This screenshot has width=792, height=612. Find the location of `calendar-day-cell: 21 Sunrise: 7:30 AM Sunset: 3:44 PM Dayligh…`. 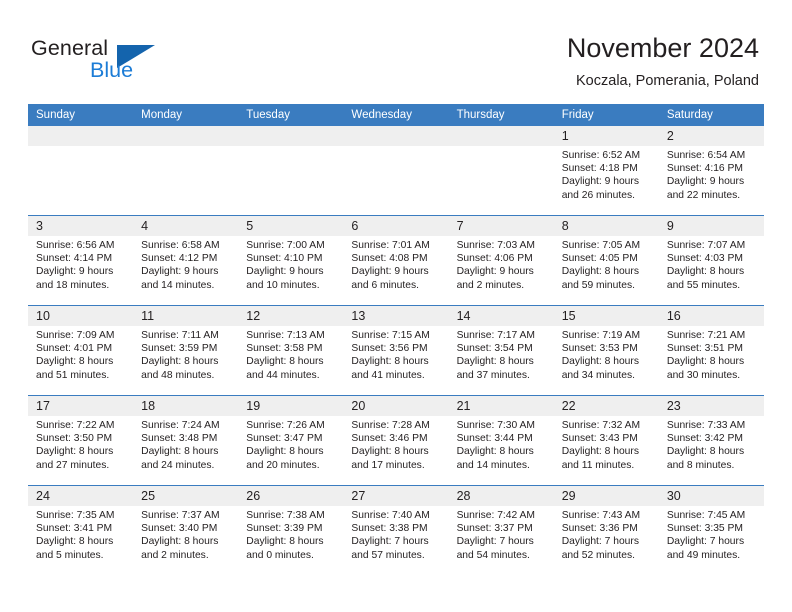

calendar-day-cell: 21 Sunrise: 7:30 AM Sunset: 3:44 PM Dayligh… is located at coordinates (501, 440).